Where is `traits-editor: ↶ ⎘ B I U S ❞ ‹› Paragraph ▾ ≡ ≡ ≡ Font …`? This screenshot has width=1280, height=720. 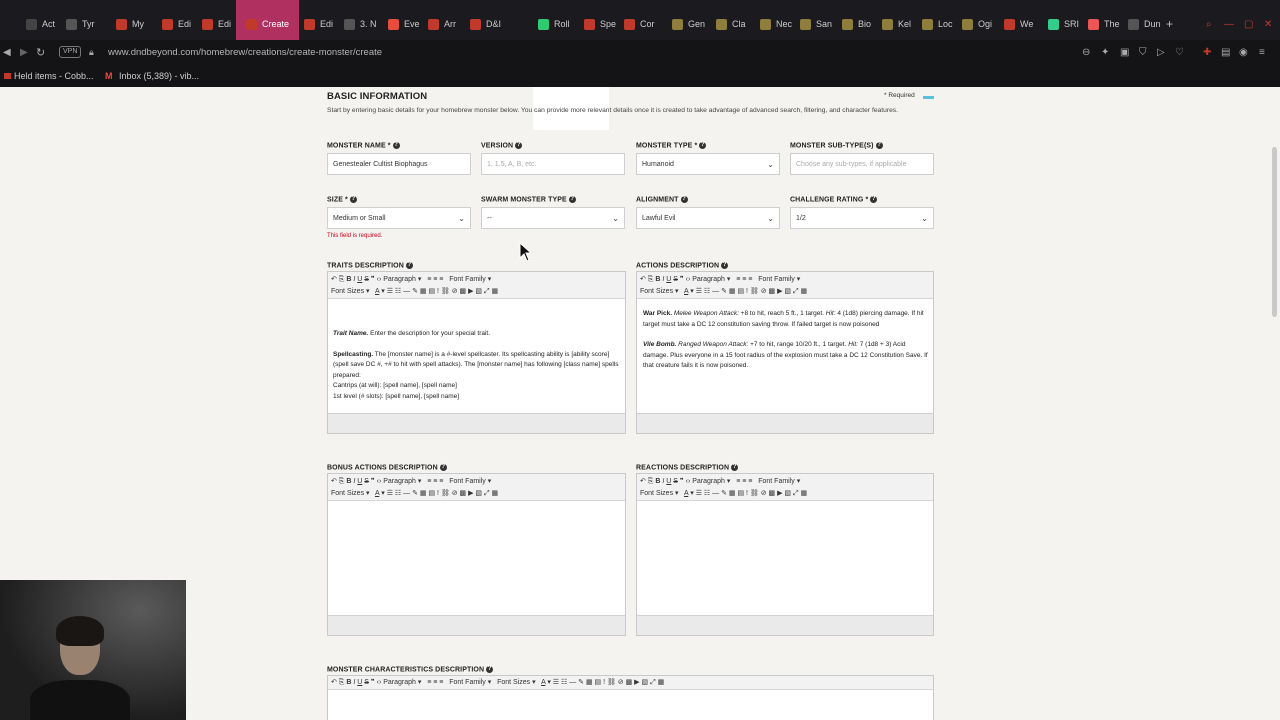 traits-editor: ↶ ⎘ B I U S ❞ ‹› Paragraph ▾ ≡ ≡ ≡ Font … is located at coordinates (476, 352).